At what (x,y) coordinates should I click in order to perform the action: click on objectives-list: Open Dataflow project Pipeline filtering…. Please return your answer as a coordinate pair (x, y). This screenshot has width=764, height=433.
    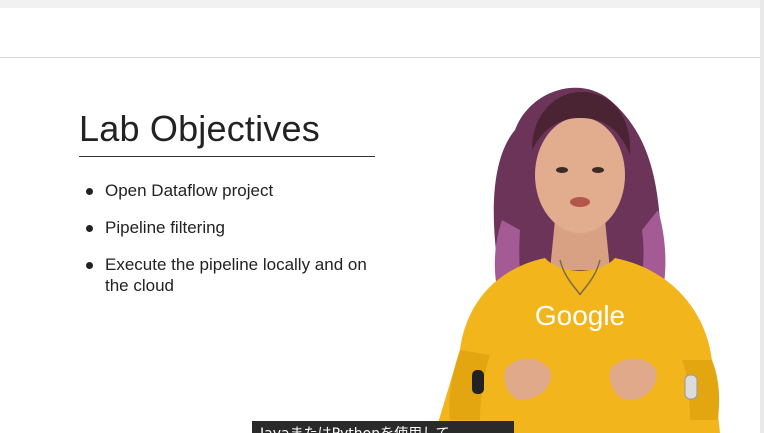
    Looking at the image, I should click on (234, 246).